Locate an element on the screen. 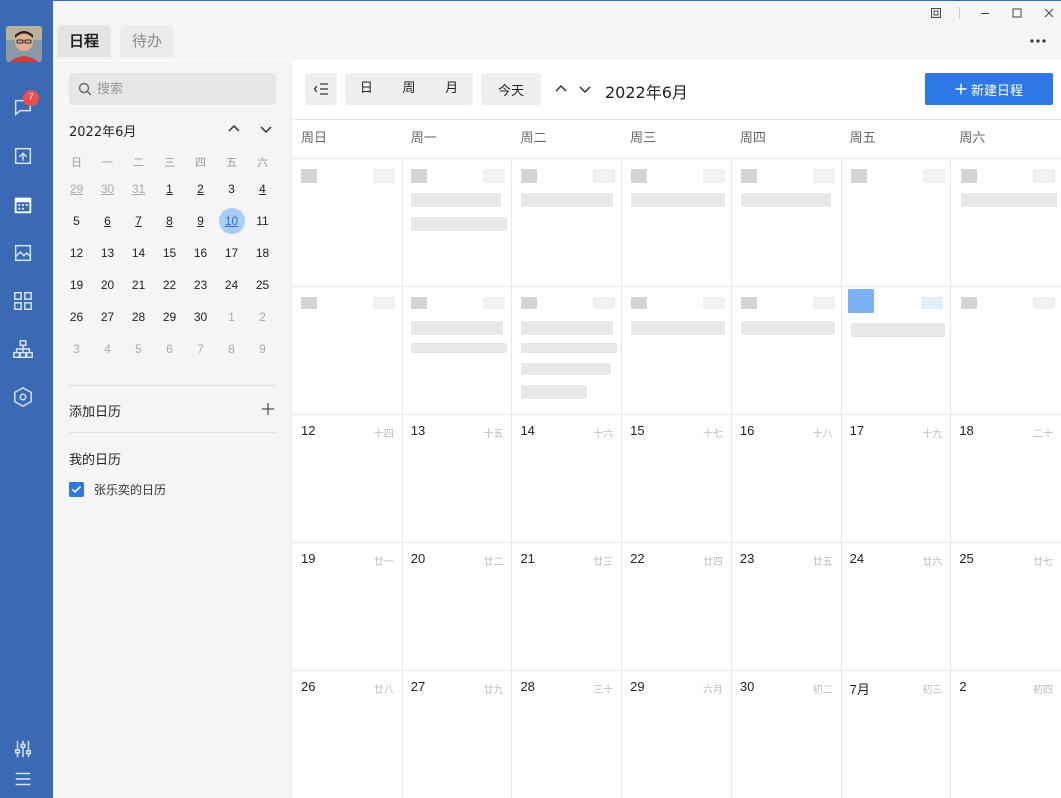 This screenshot has height=798, width=1061. mini-day: 19 is located at coordinates (76, 285).